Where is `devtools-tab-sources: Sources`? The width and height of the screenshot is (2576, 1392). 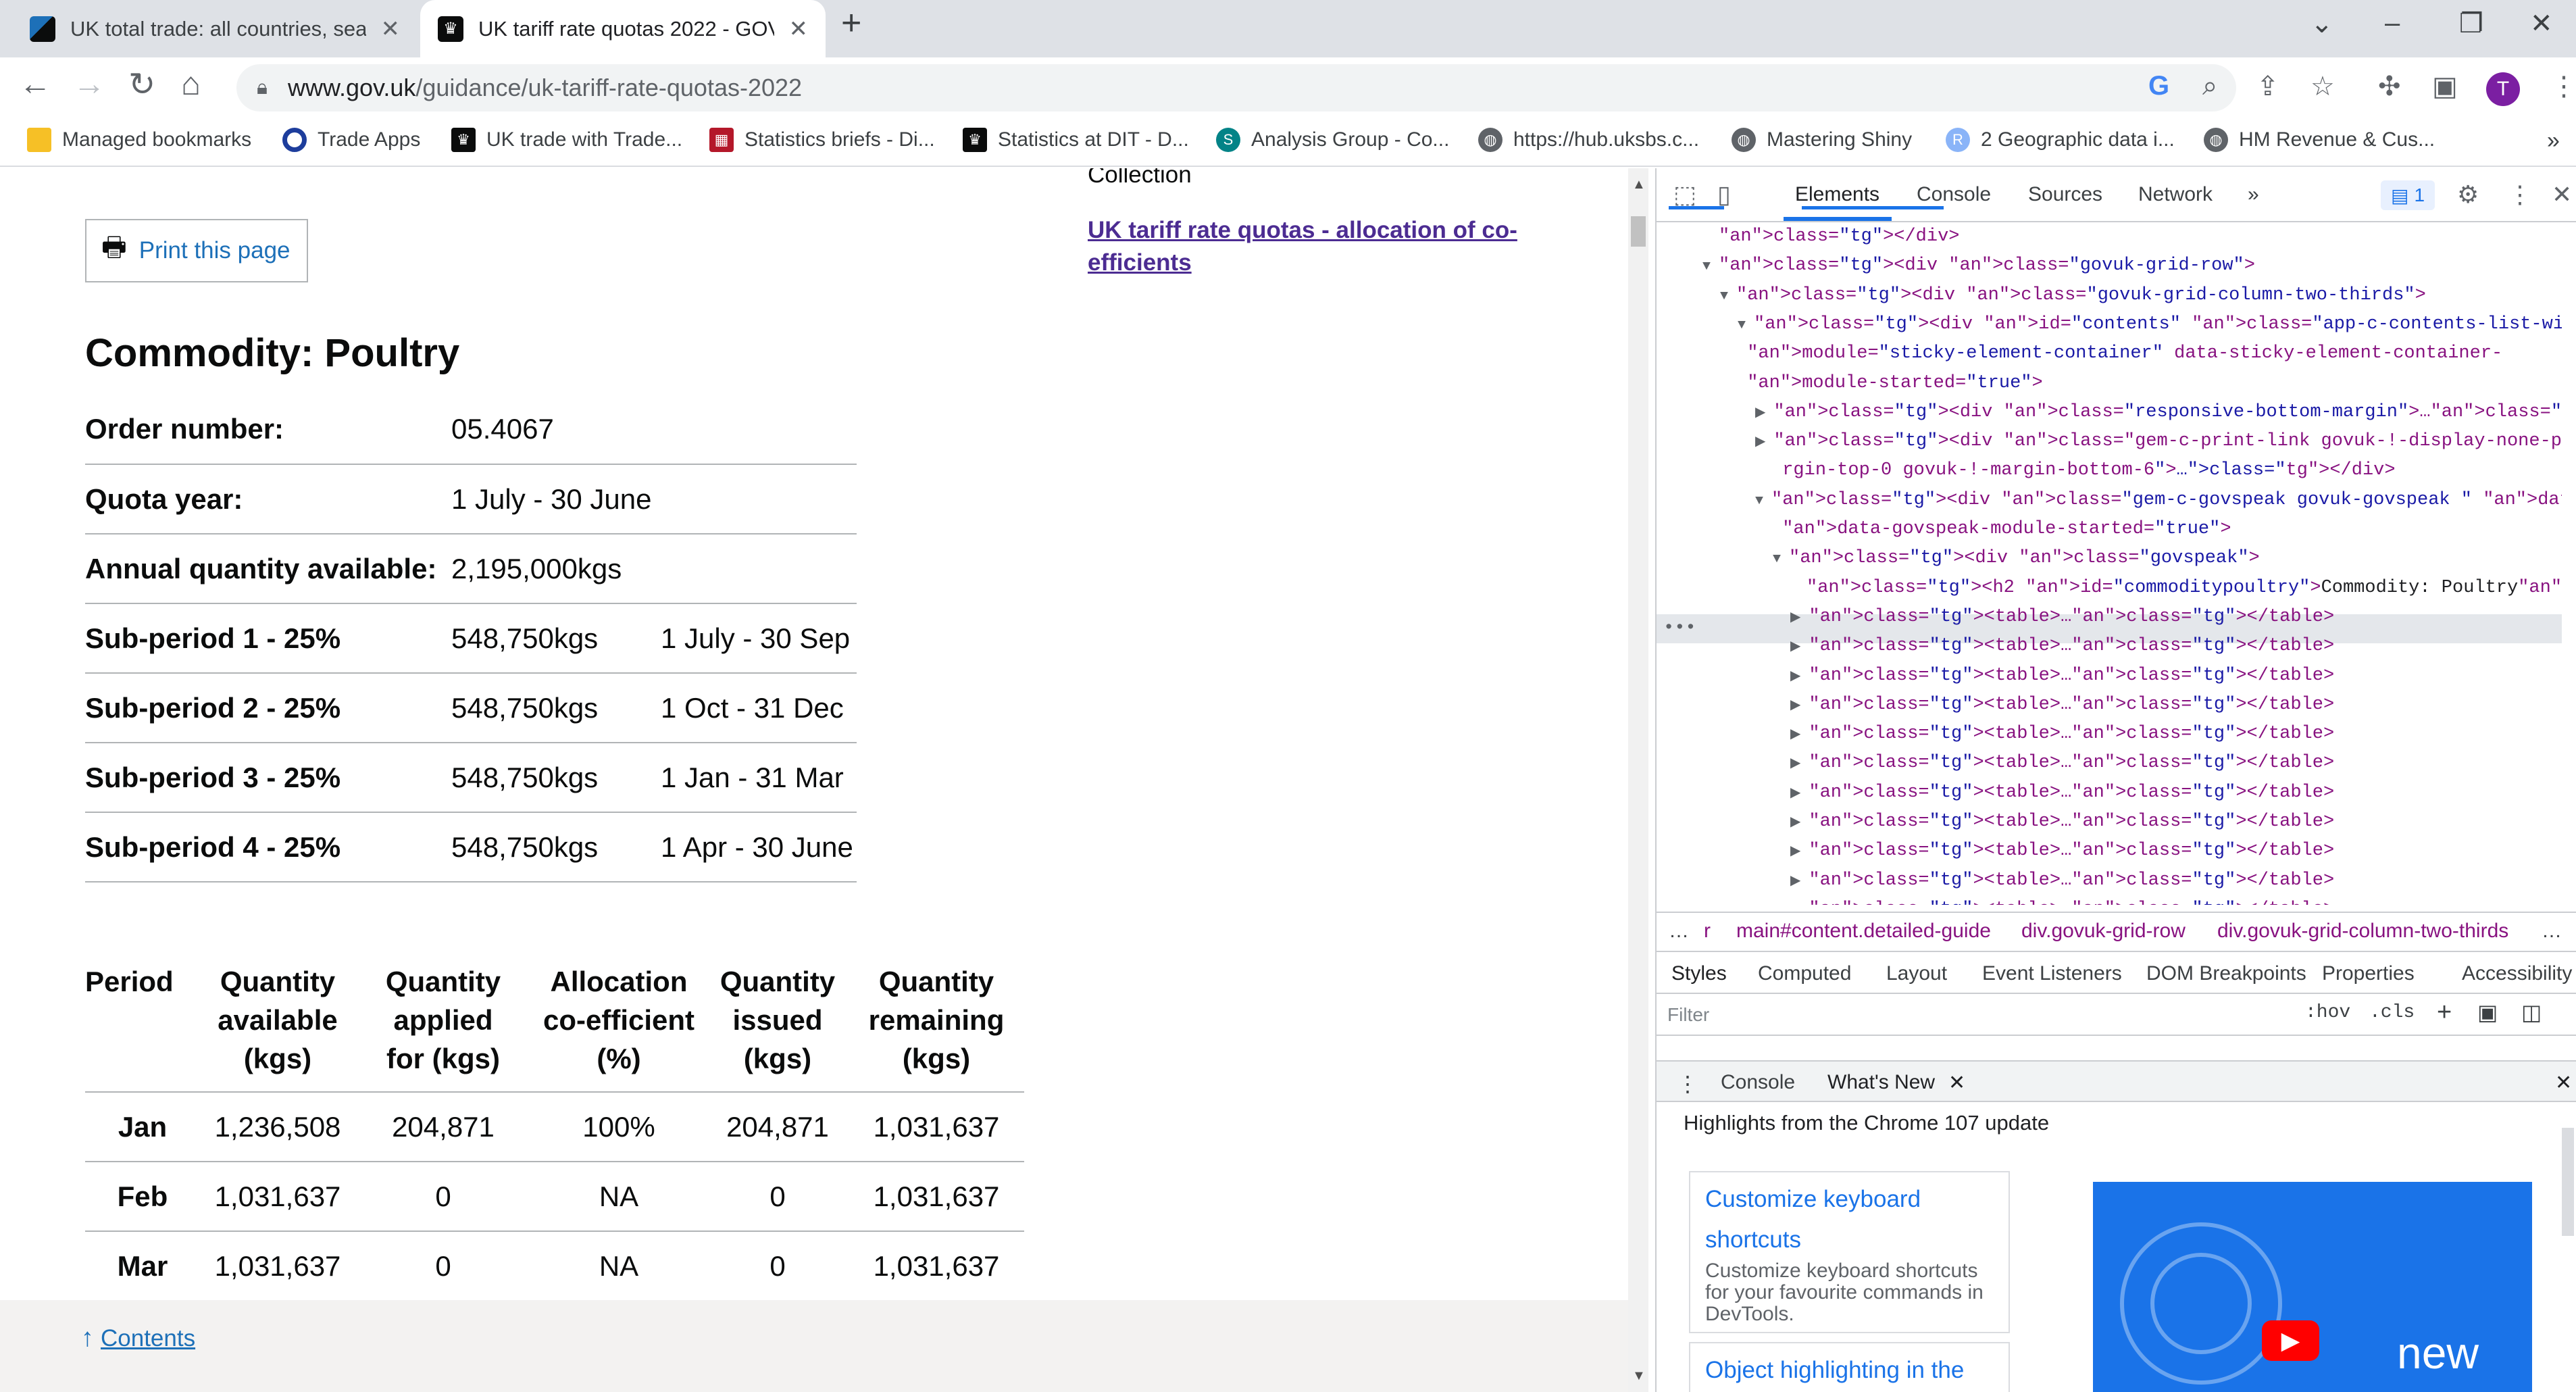 devtools-tab-sources: Sources is located at coordinates (2065, 194).